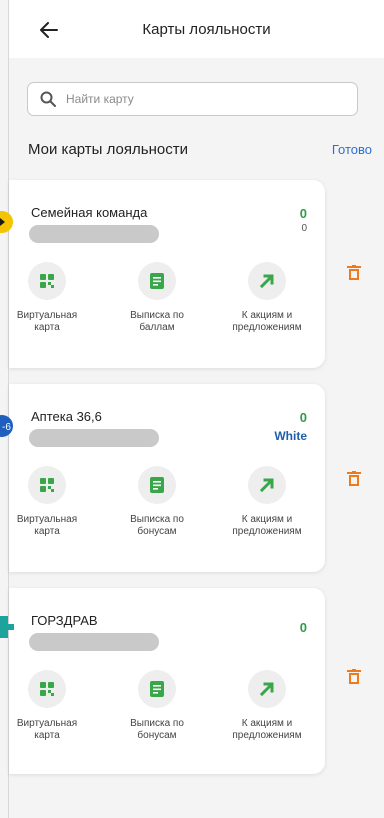 This screenshot has width=384, height=818. What do you see at coordinates (206, 29) in the screenshot?
I see `page-title: Карты лояльности` at bounding box center [206, 29].